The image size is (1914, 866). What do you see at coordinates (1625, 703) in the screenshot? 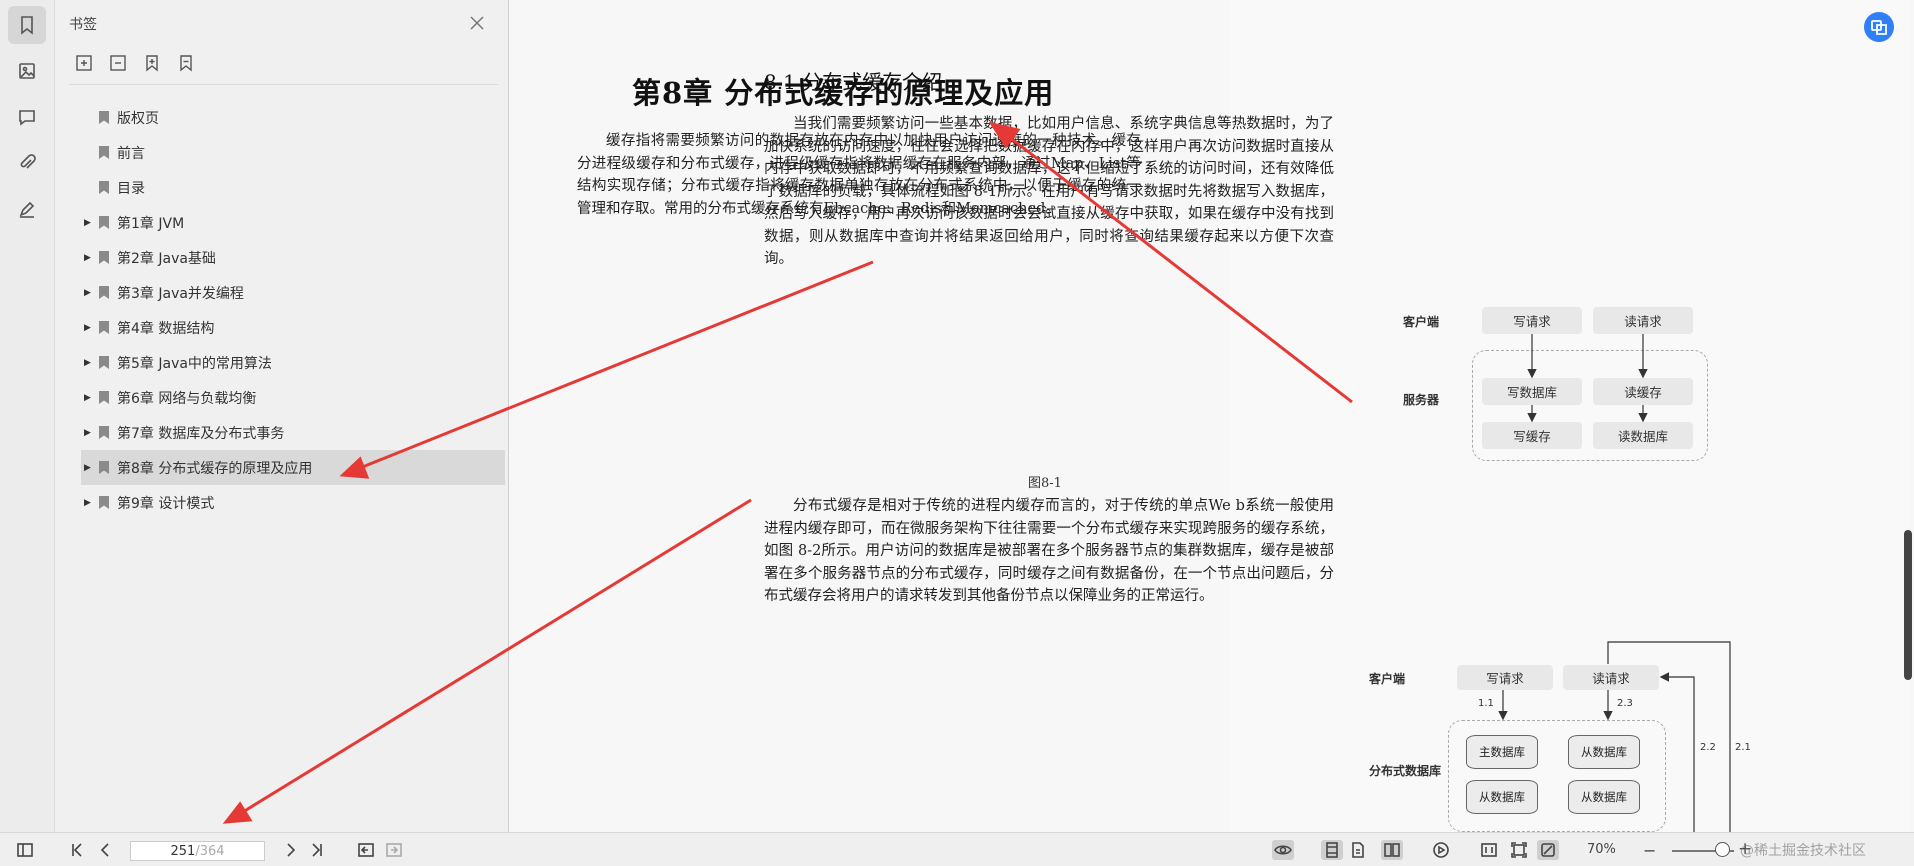
I see `fig2-step-2-3: 2.3` at bounding box center [1625, 703].